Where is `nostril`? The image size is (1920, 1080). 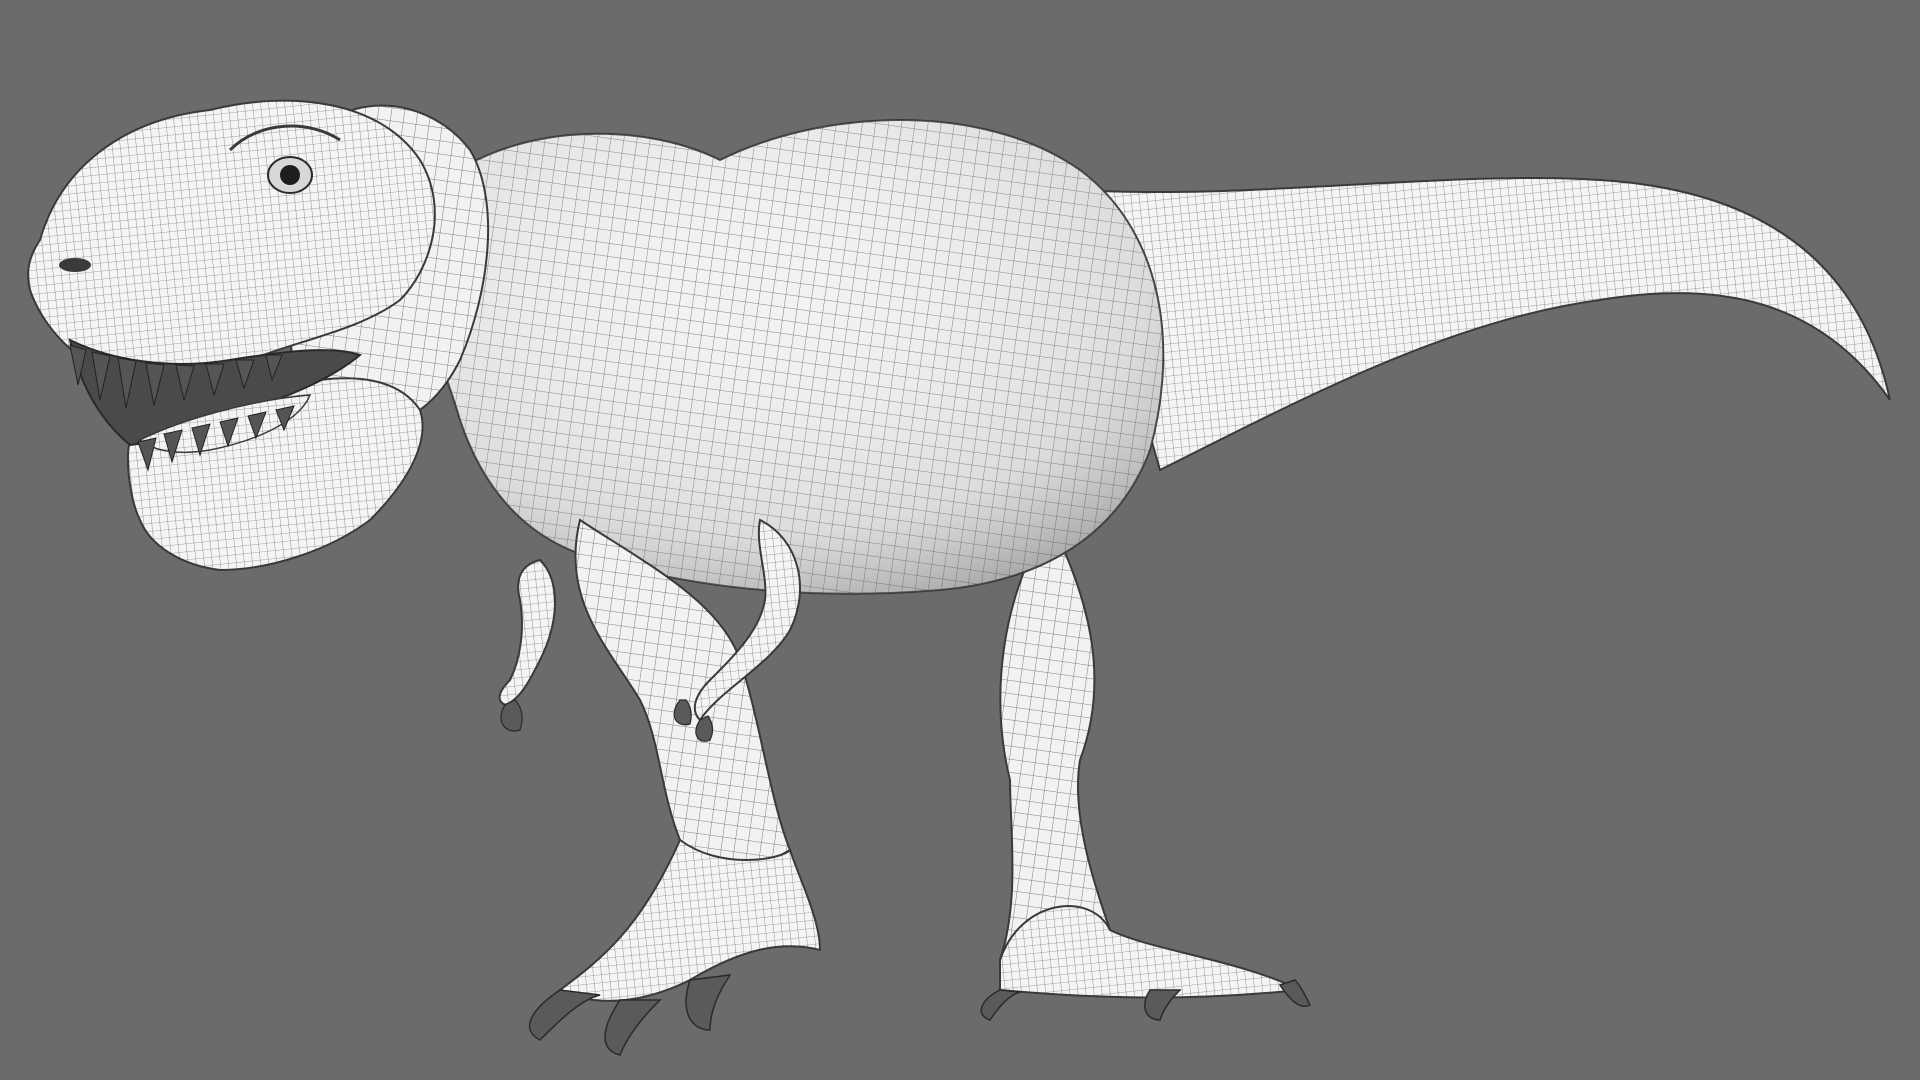 nostril is located at coordinates (75, 265).